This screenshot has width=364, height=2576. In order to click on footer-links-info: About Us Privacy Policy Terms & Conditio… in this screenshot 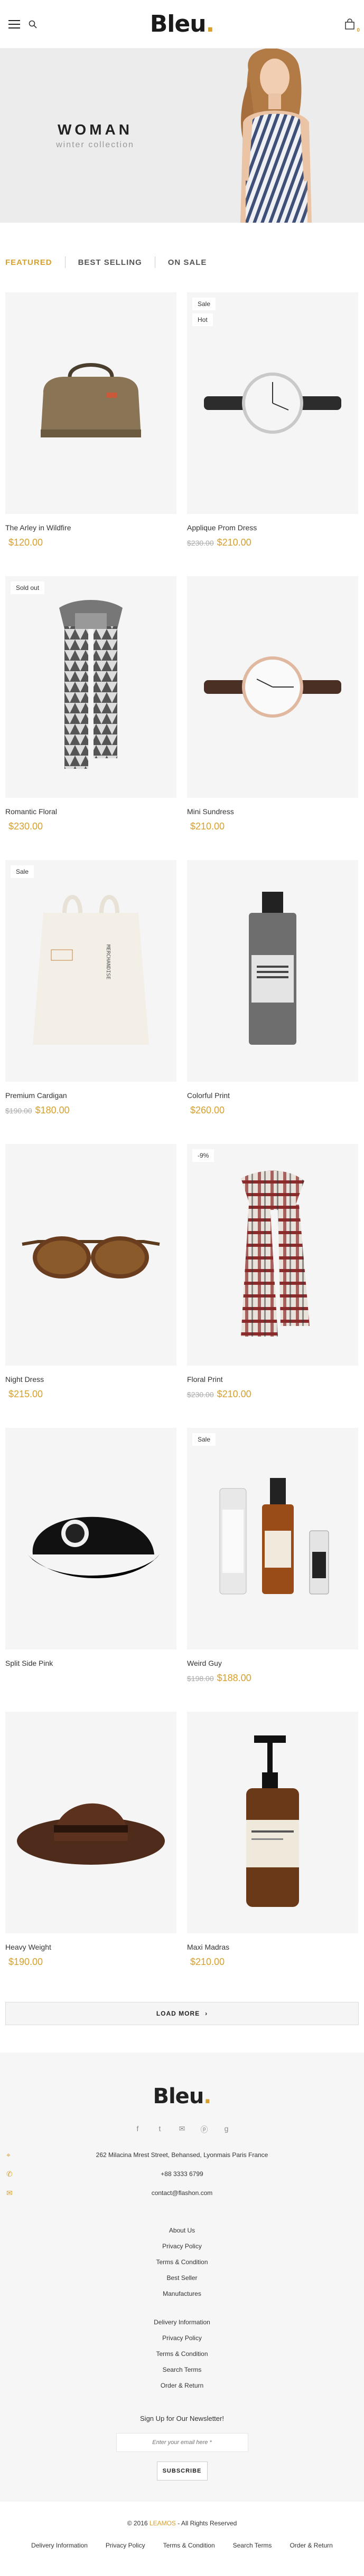, I will do `click(182, 2262)`.